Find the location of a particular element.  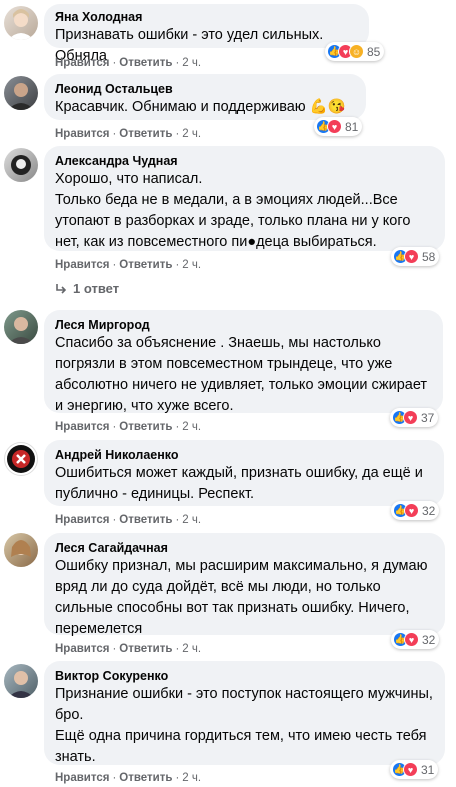

comment-author: Яна Холодная is located at coordinates (206, 17).